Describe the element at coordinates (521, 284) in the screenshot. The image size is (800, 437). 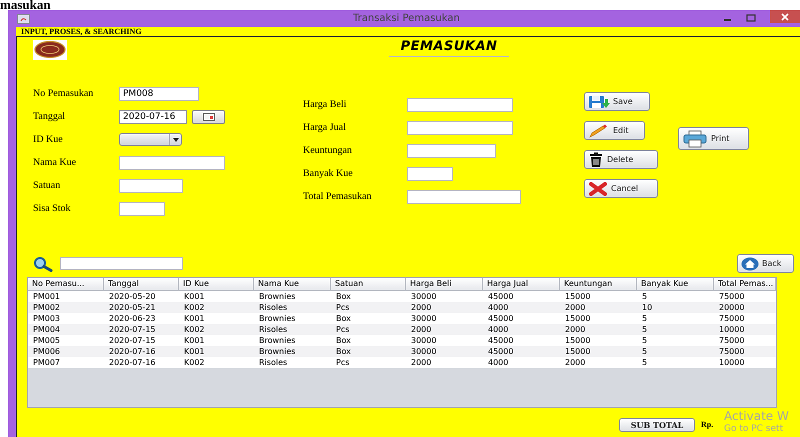
I see `column-header: Harga Jual` at that location.